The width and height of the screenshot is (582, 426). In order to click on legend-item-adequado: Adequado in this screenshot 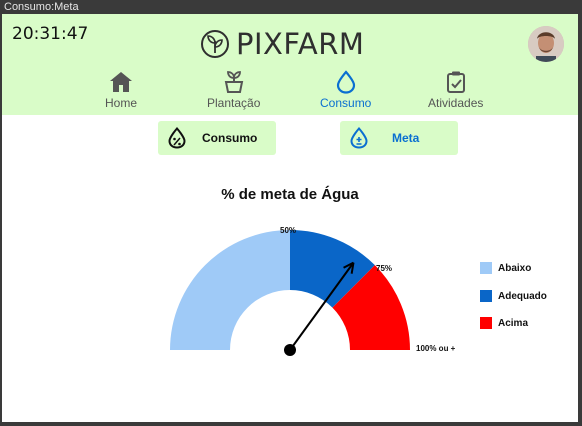, I will do `click(513, 296)`.